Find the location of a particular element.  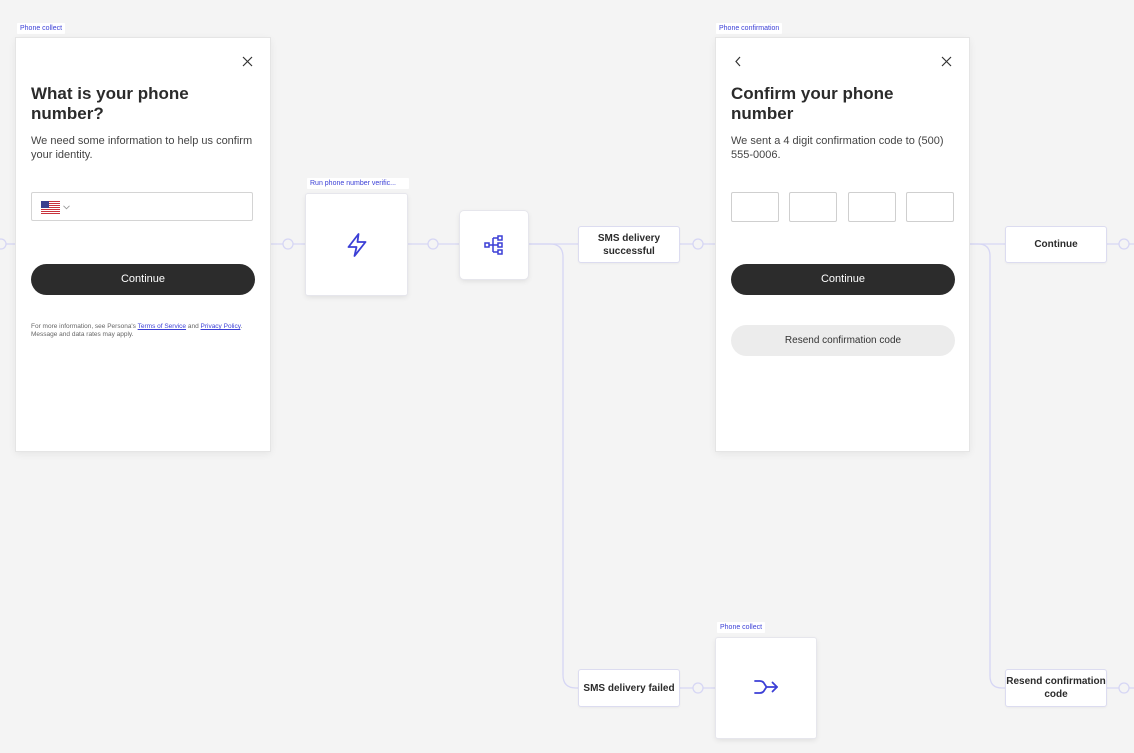

page-title: Confirm your phone number is located at coordinates (812, 103).